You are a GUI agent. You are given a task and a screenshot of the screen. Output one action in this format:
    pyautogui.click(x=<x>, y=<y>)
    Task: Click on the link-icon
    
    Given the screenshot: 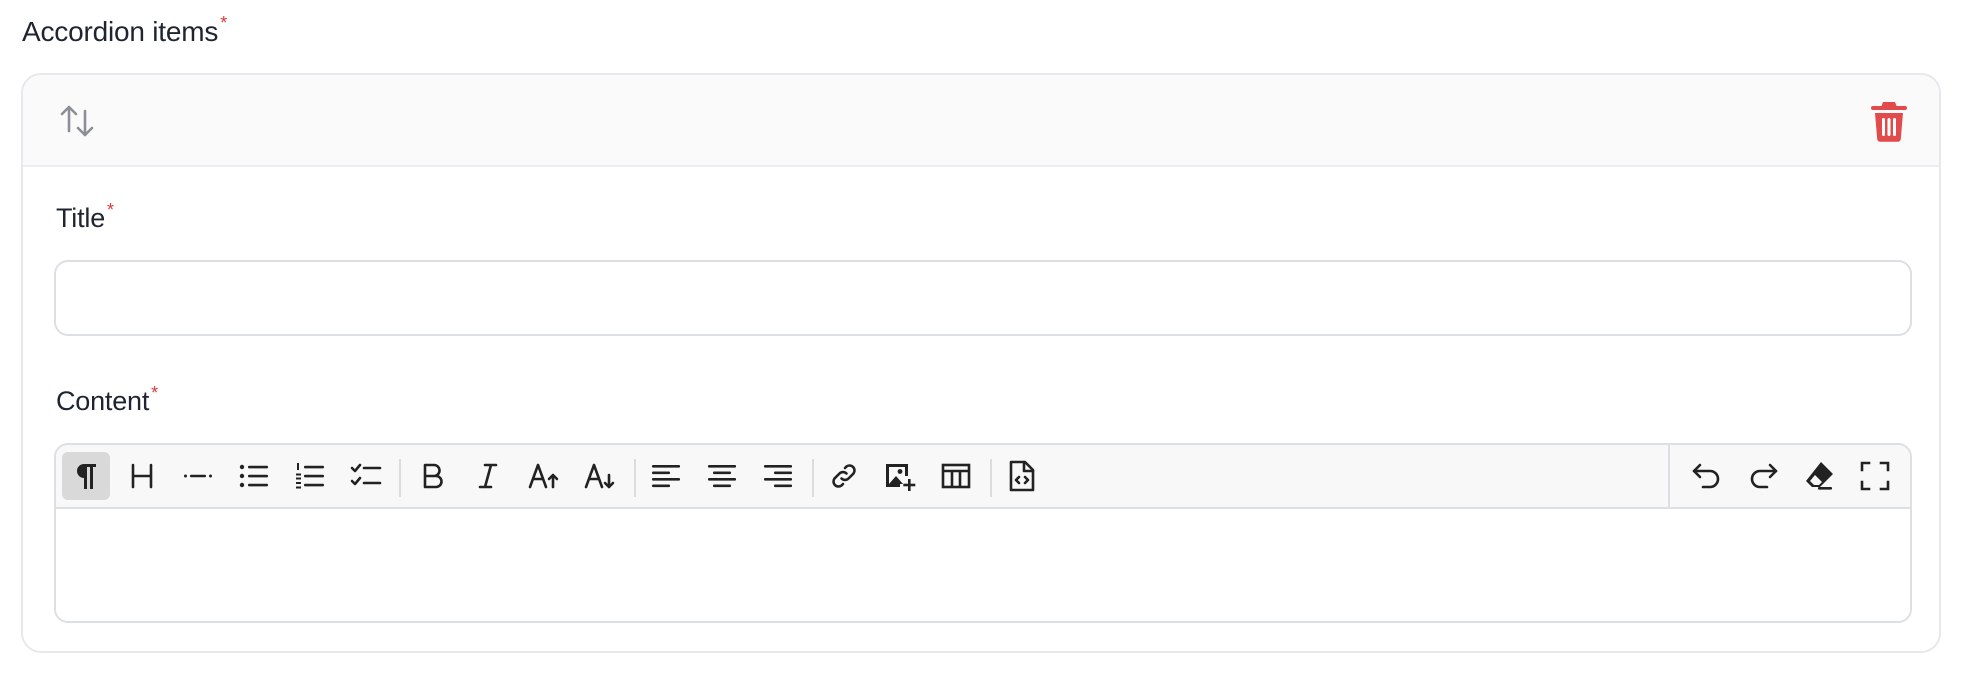 What is the action you would take?
    pyautogui.click(x=844, y=476)
    